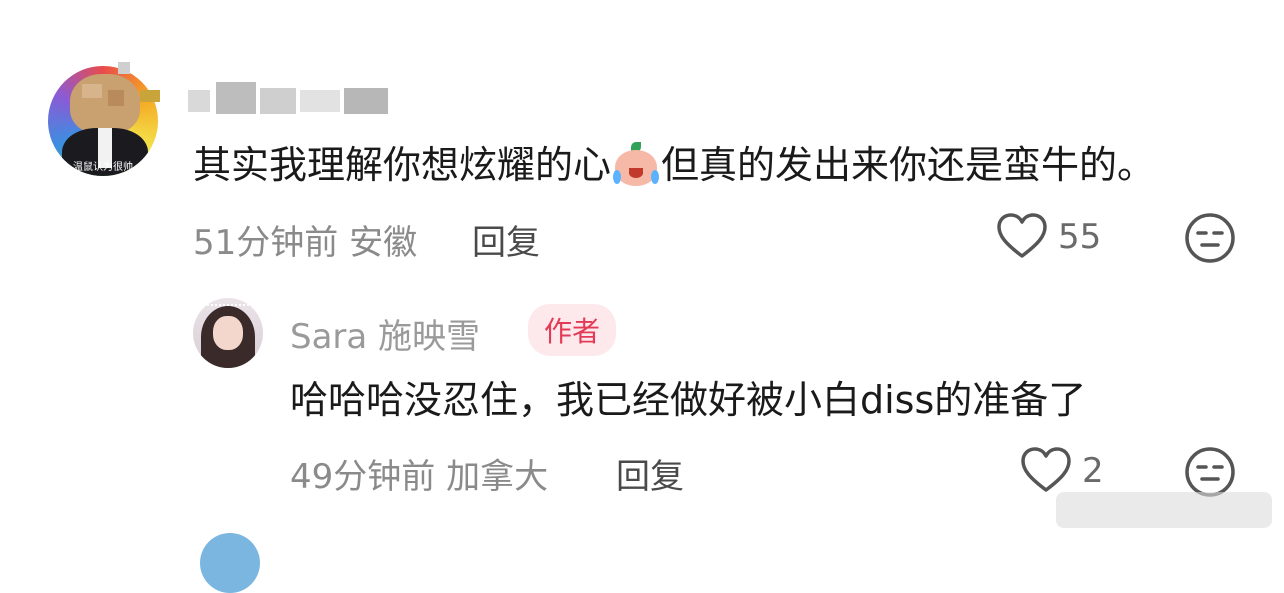 This screenshot has width=1284, height=593. I want to click on avatar-face, so click(228, 333).